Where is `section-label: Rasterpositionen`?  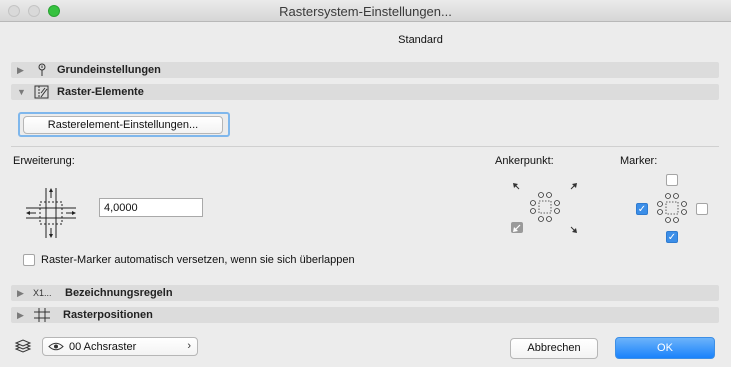 section-label: Rasterpositionen is located at coordinates (108, 315).